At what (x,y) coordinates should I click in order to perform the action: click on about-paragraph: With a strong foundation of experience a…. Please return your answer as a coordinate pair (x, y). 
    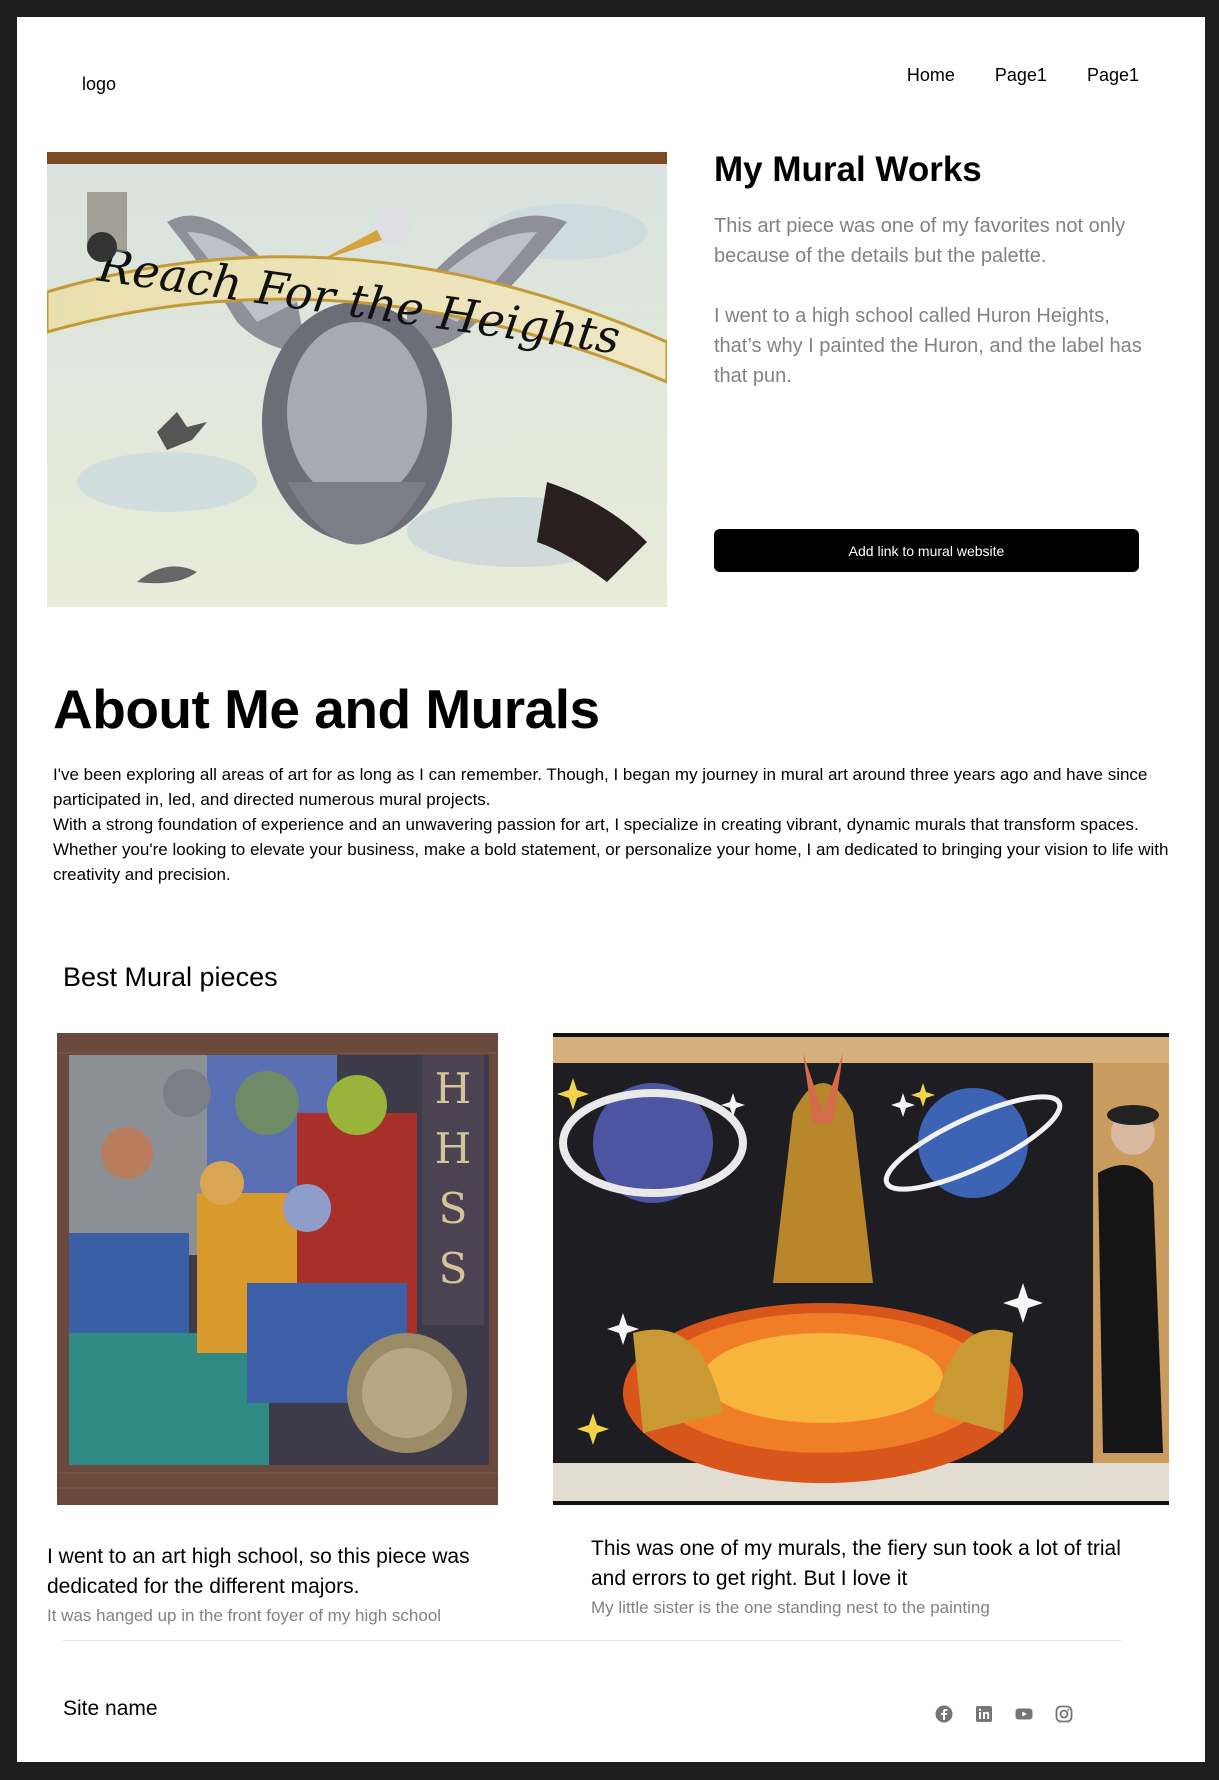
    Looking at the image, I should click on (611, 849).